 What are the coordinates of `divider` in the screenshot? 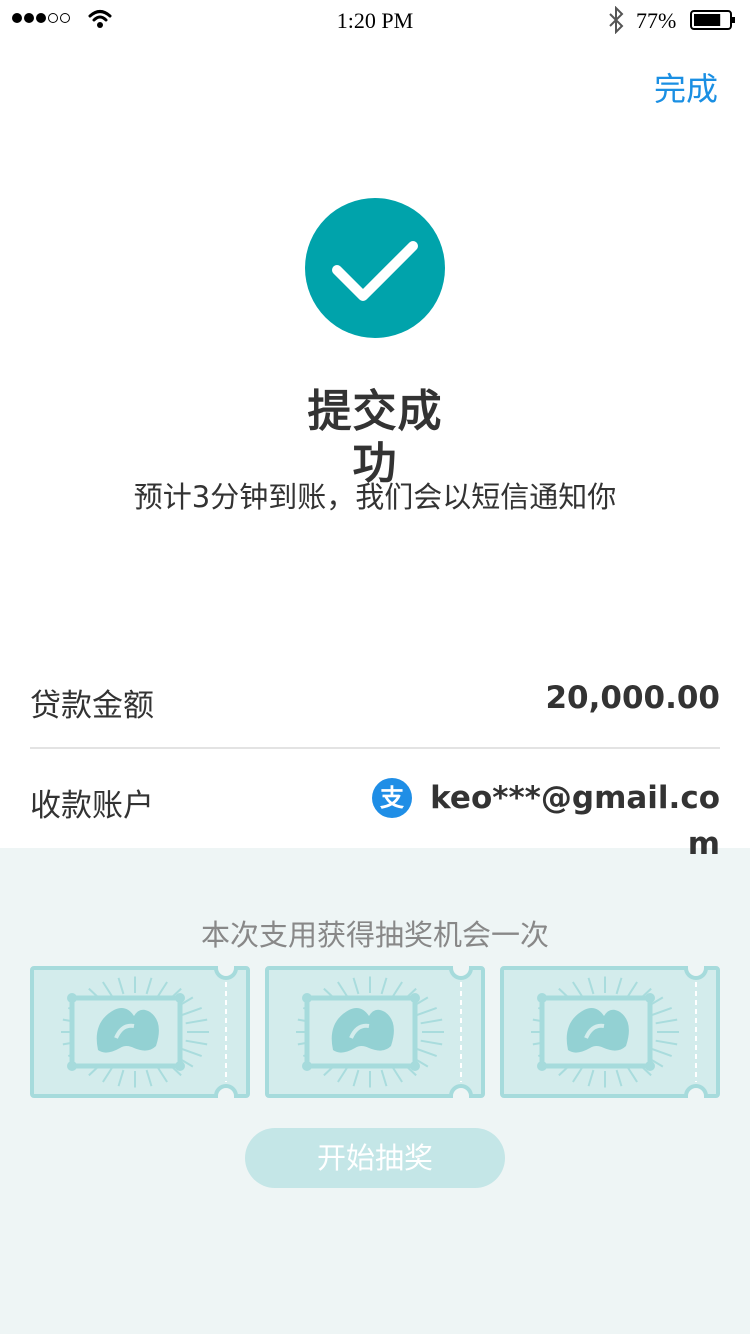 It's located at (375, 748).